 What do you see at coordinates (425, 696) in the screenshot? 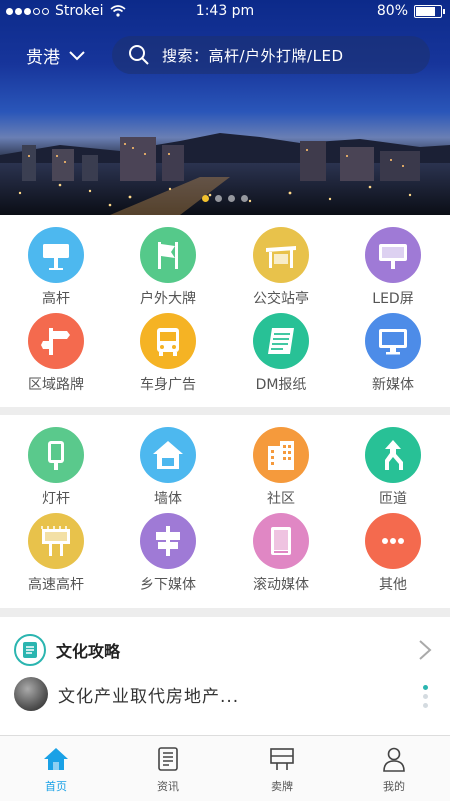
I see `culture-pager` at bounding box center [425, 696].